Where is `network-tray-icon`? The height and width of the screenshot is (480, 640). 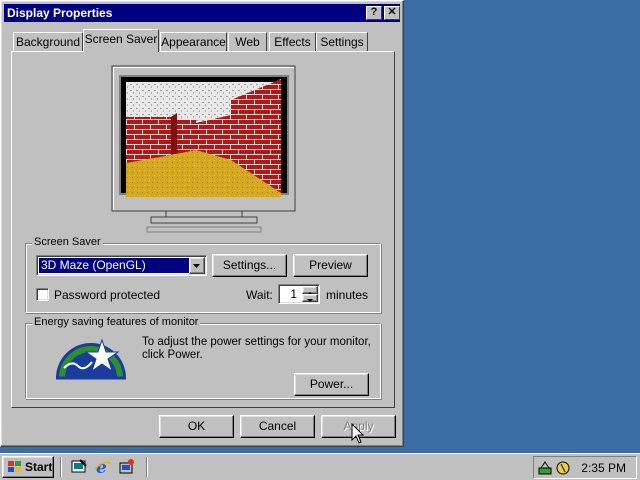
network-tray-icon is located at coordinates (545, 468).